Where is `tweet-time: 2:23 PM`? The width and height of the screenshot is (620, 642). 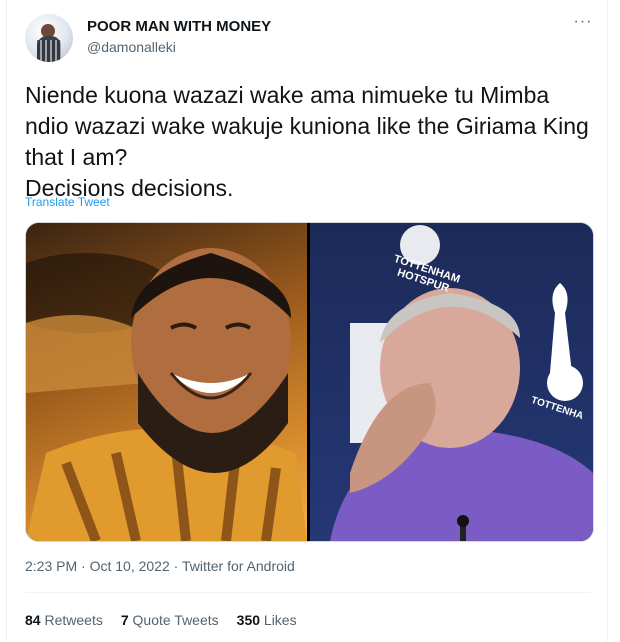
tweet-time: 2:23 PM is located at coordinates (51, 566).